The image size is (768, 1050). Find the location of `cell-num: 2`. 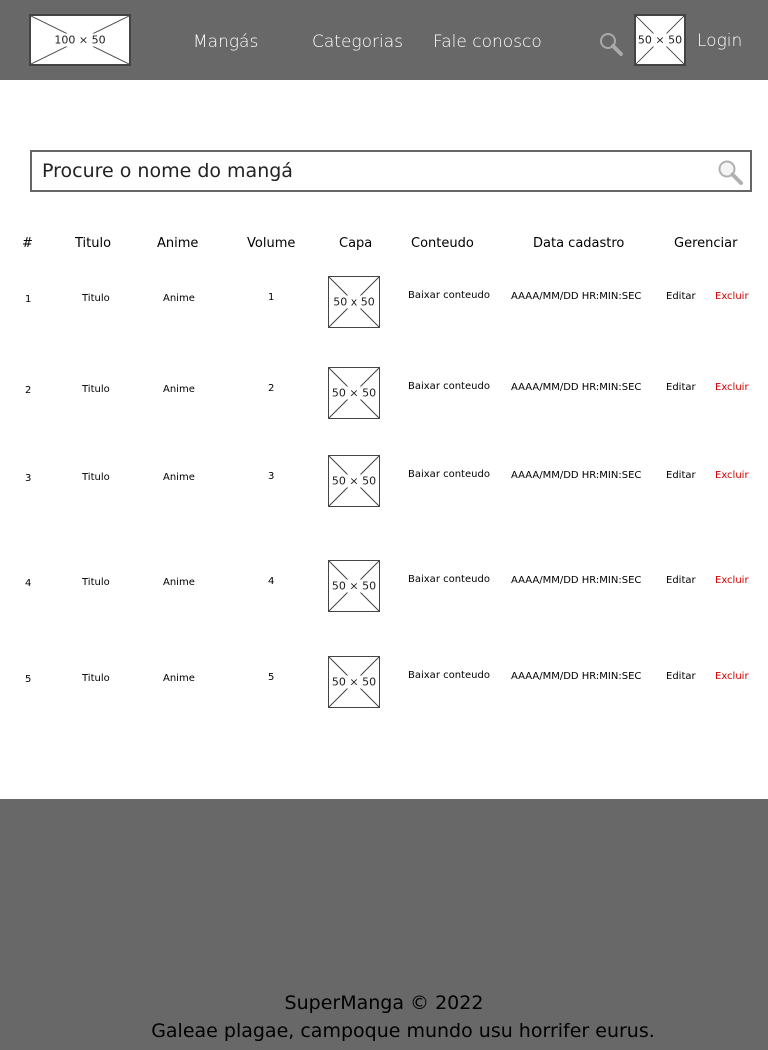

cell-num: 2 is located at coordinates (28, 390).